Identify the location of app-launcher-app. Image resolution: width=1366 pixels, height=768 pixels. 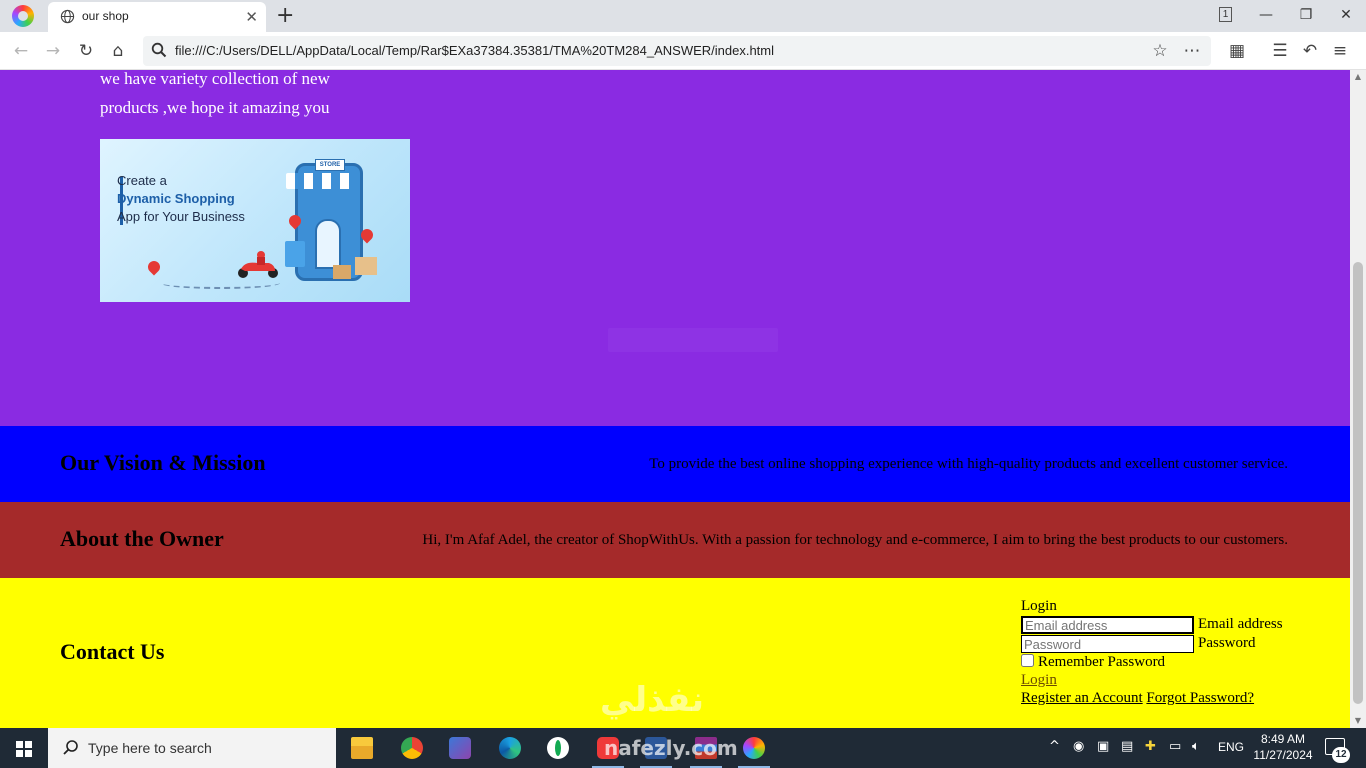
(460, 748).